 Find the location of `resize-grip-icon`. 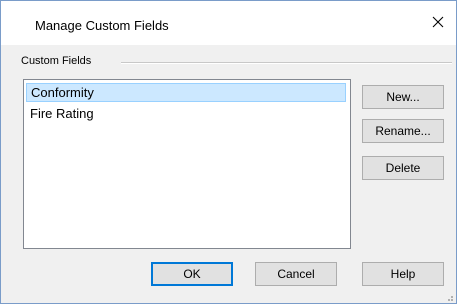

resize-grip-icon is located at coordinates (449, 296).